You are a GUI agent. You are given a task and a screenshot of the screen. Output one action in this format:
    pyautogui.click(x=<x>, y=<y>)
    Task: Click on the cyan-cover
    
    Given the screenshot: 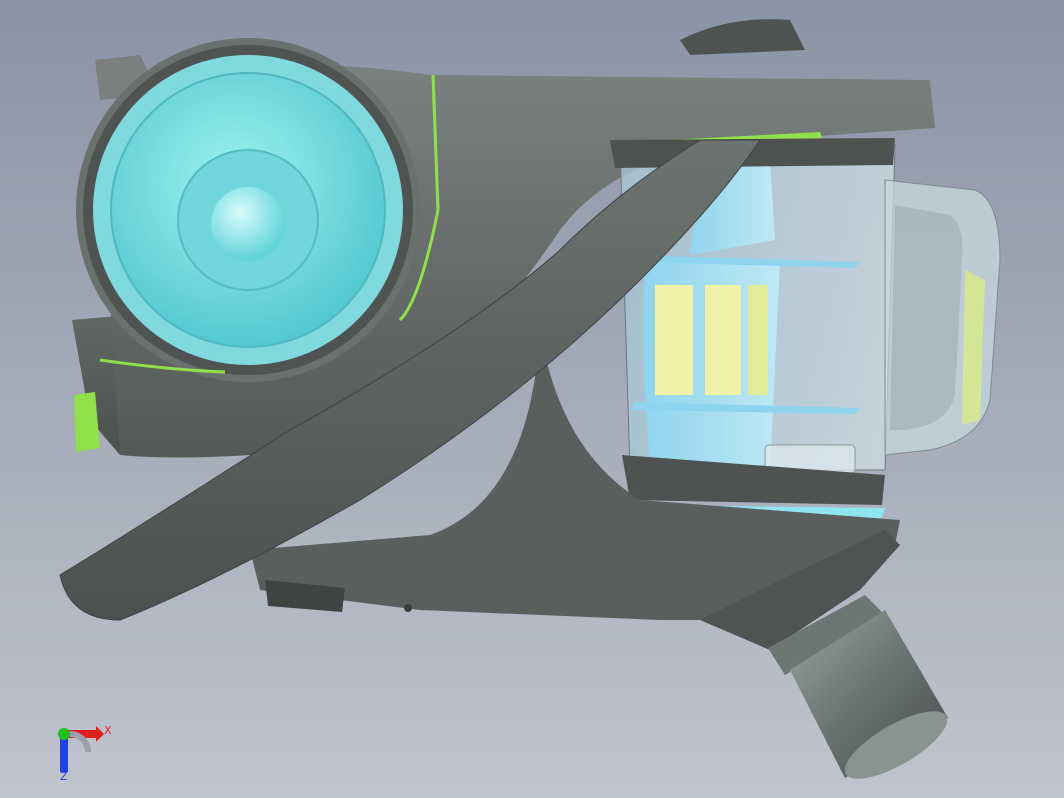 What is the action you would take?
    pyautogui.click(x=248, y=210)
    